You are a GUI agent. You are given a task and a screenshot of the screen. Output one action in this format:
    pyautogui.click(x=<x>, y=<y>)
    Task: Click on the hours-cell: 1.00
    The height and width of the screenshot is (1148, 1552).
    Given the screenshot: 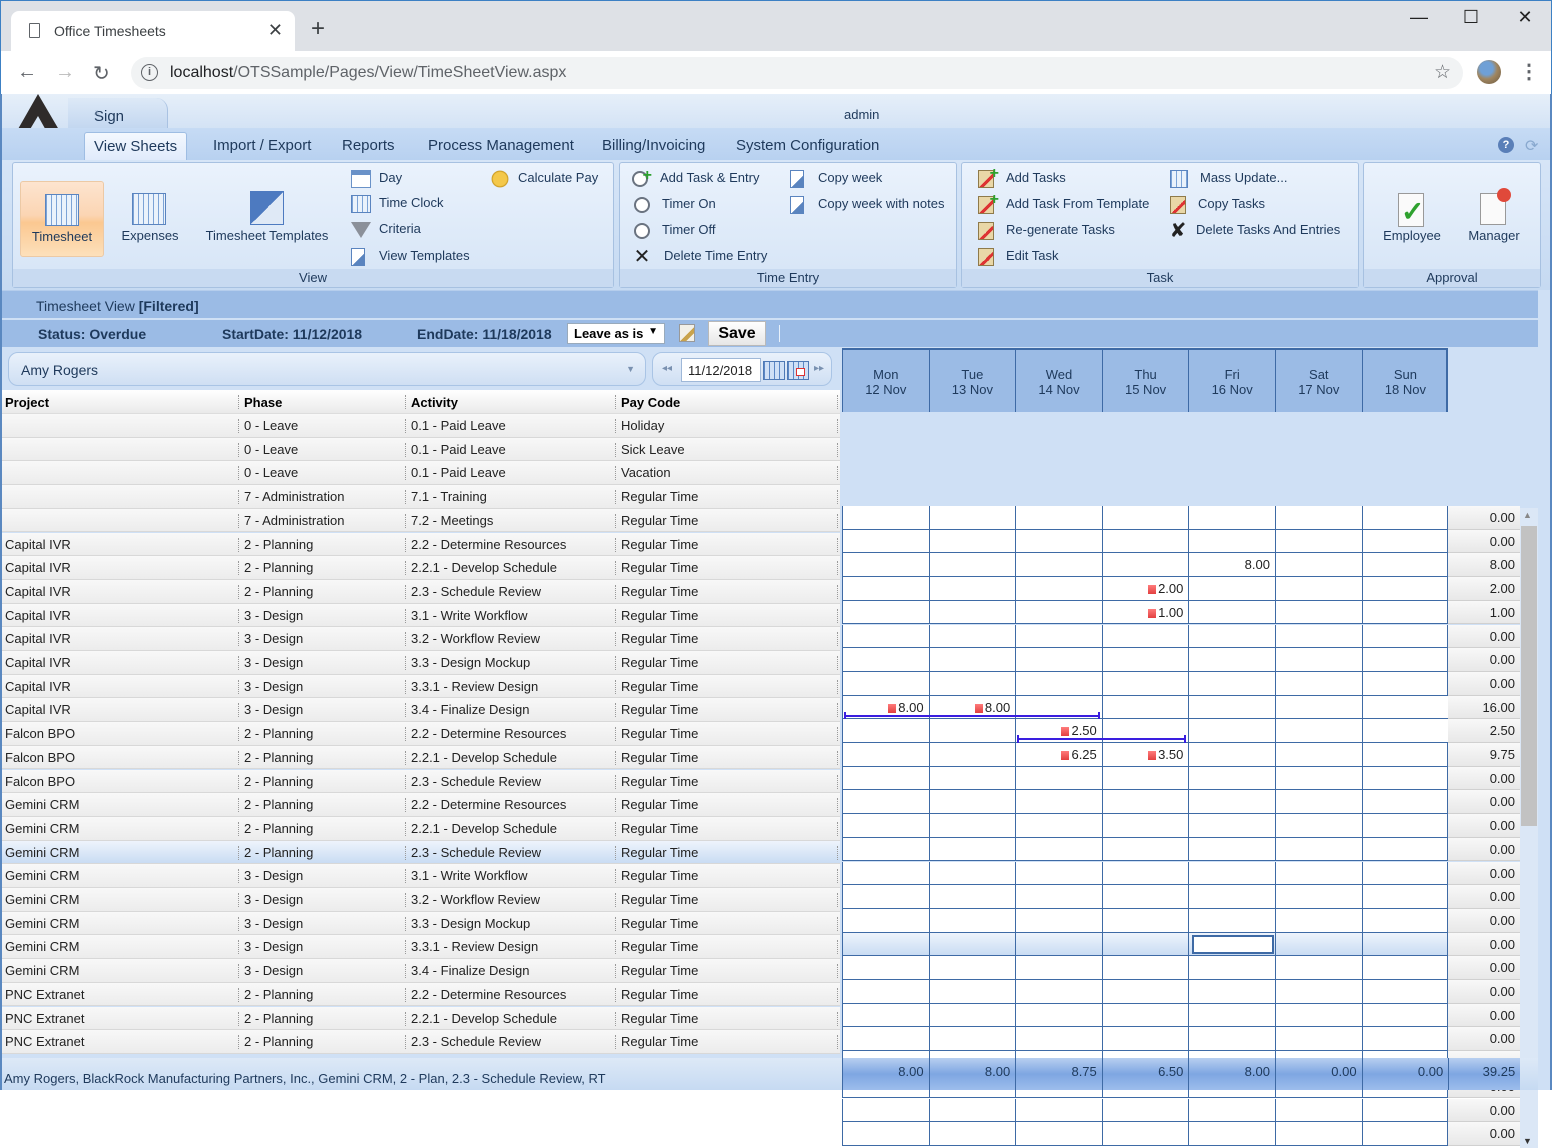 What is the action you would take?
    pyautogui.click(x=1145, y=612)
    